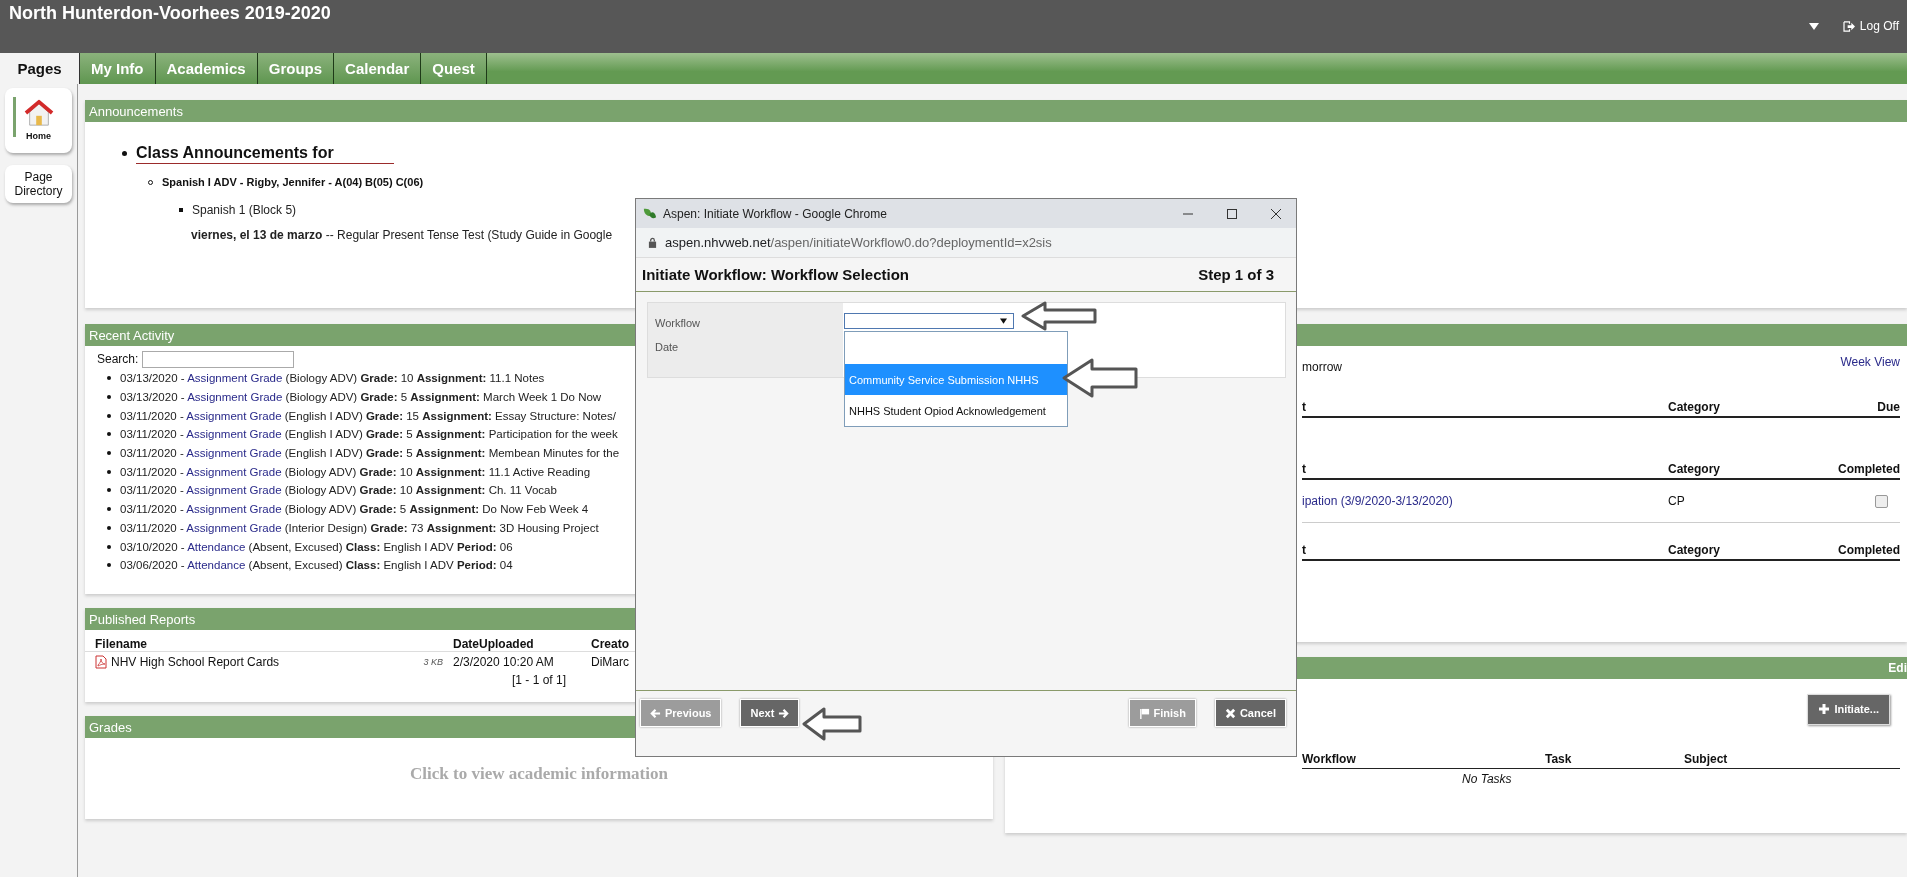  What do you see at coordinates (1677, 501) in the screenshot?
I see `table-cell-text: CP` at bounding box center [1677, 501].